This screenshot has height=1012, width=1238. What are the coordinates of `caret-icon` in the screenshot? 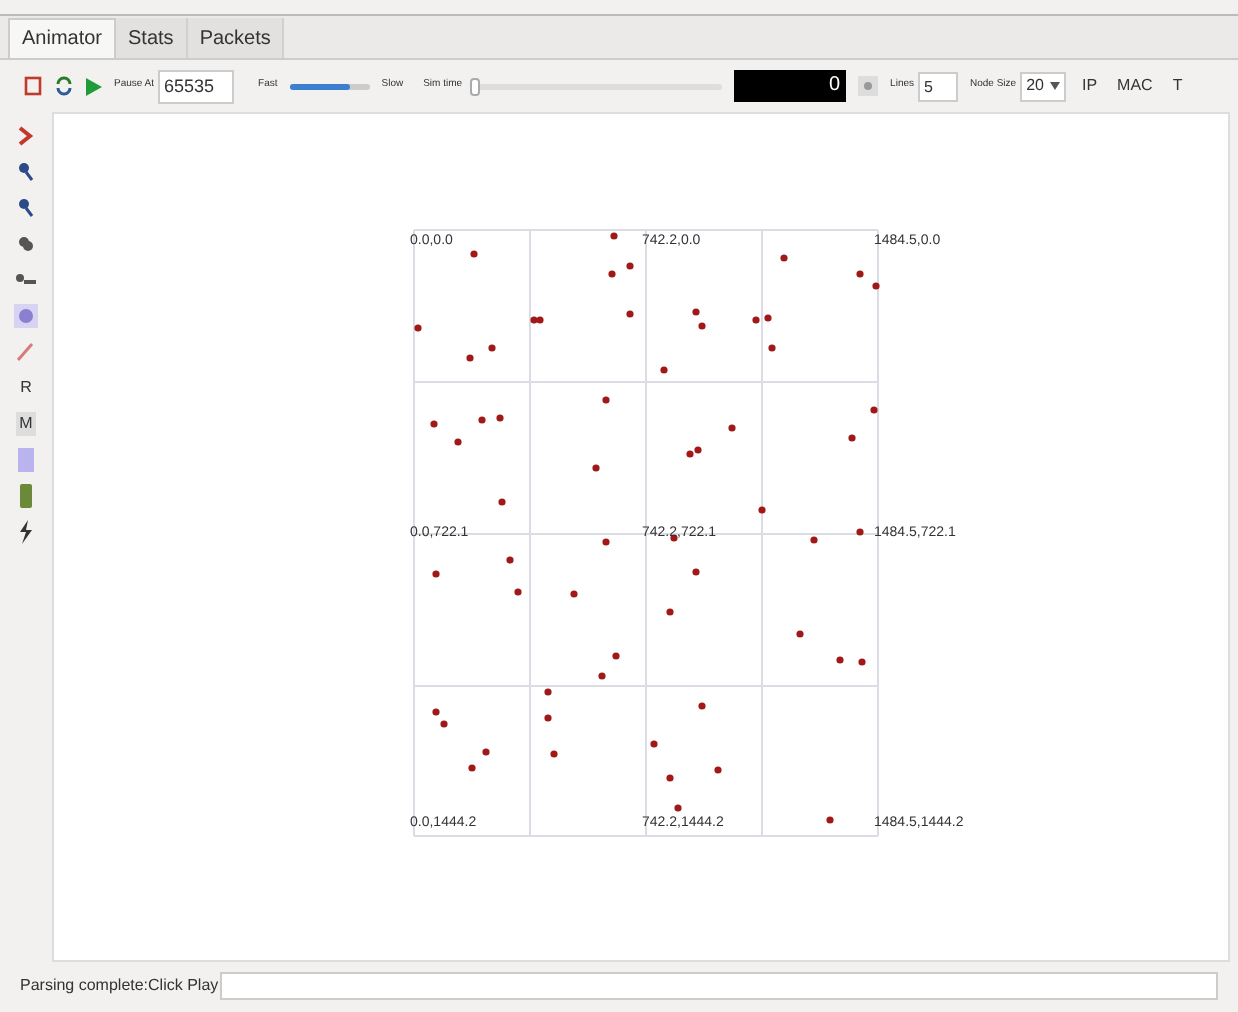 It's located at (1054, 86).